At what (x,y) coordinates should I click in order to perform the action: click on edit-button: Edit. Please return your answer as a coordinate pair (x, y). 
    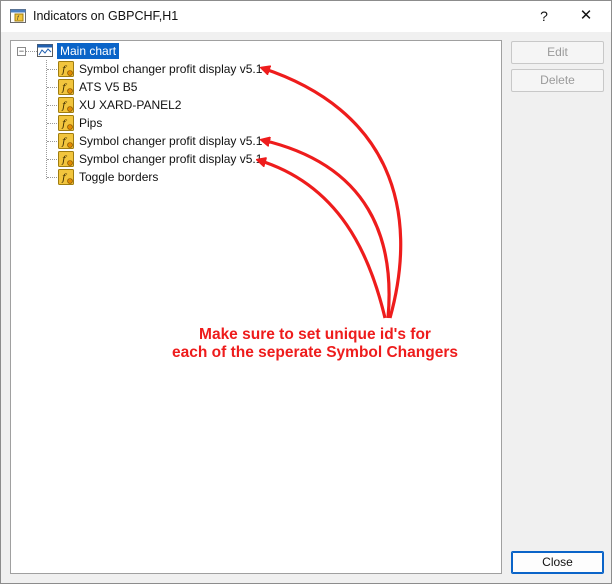
    Looking at the image, I should click on (557, 52).